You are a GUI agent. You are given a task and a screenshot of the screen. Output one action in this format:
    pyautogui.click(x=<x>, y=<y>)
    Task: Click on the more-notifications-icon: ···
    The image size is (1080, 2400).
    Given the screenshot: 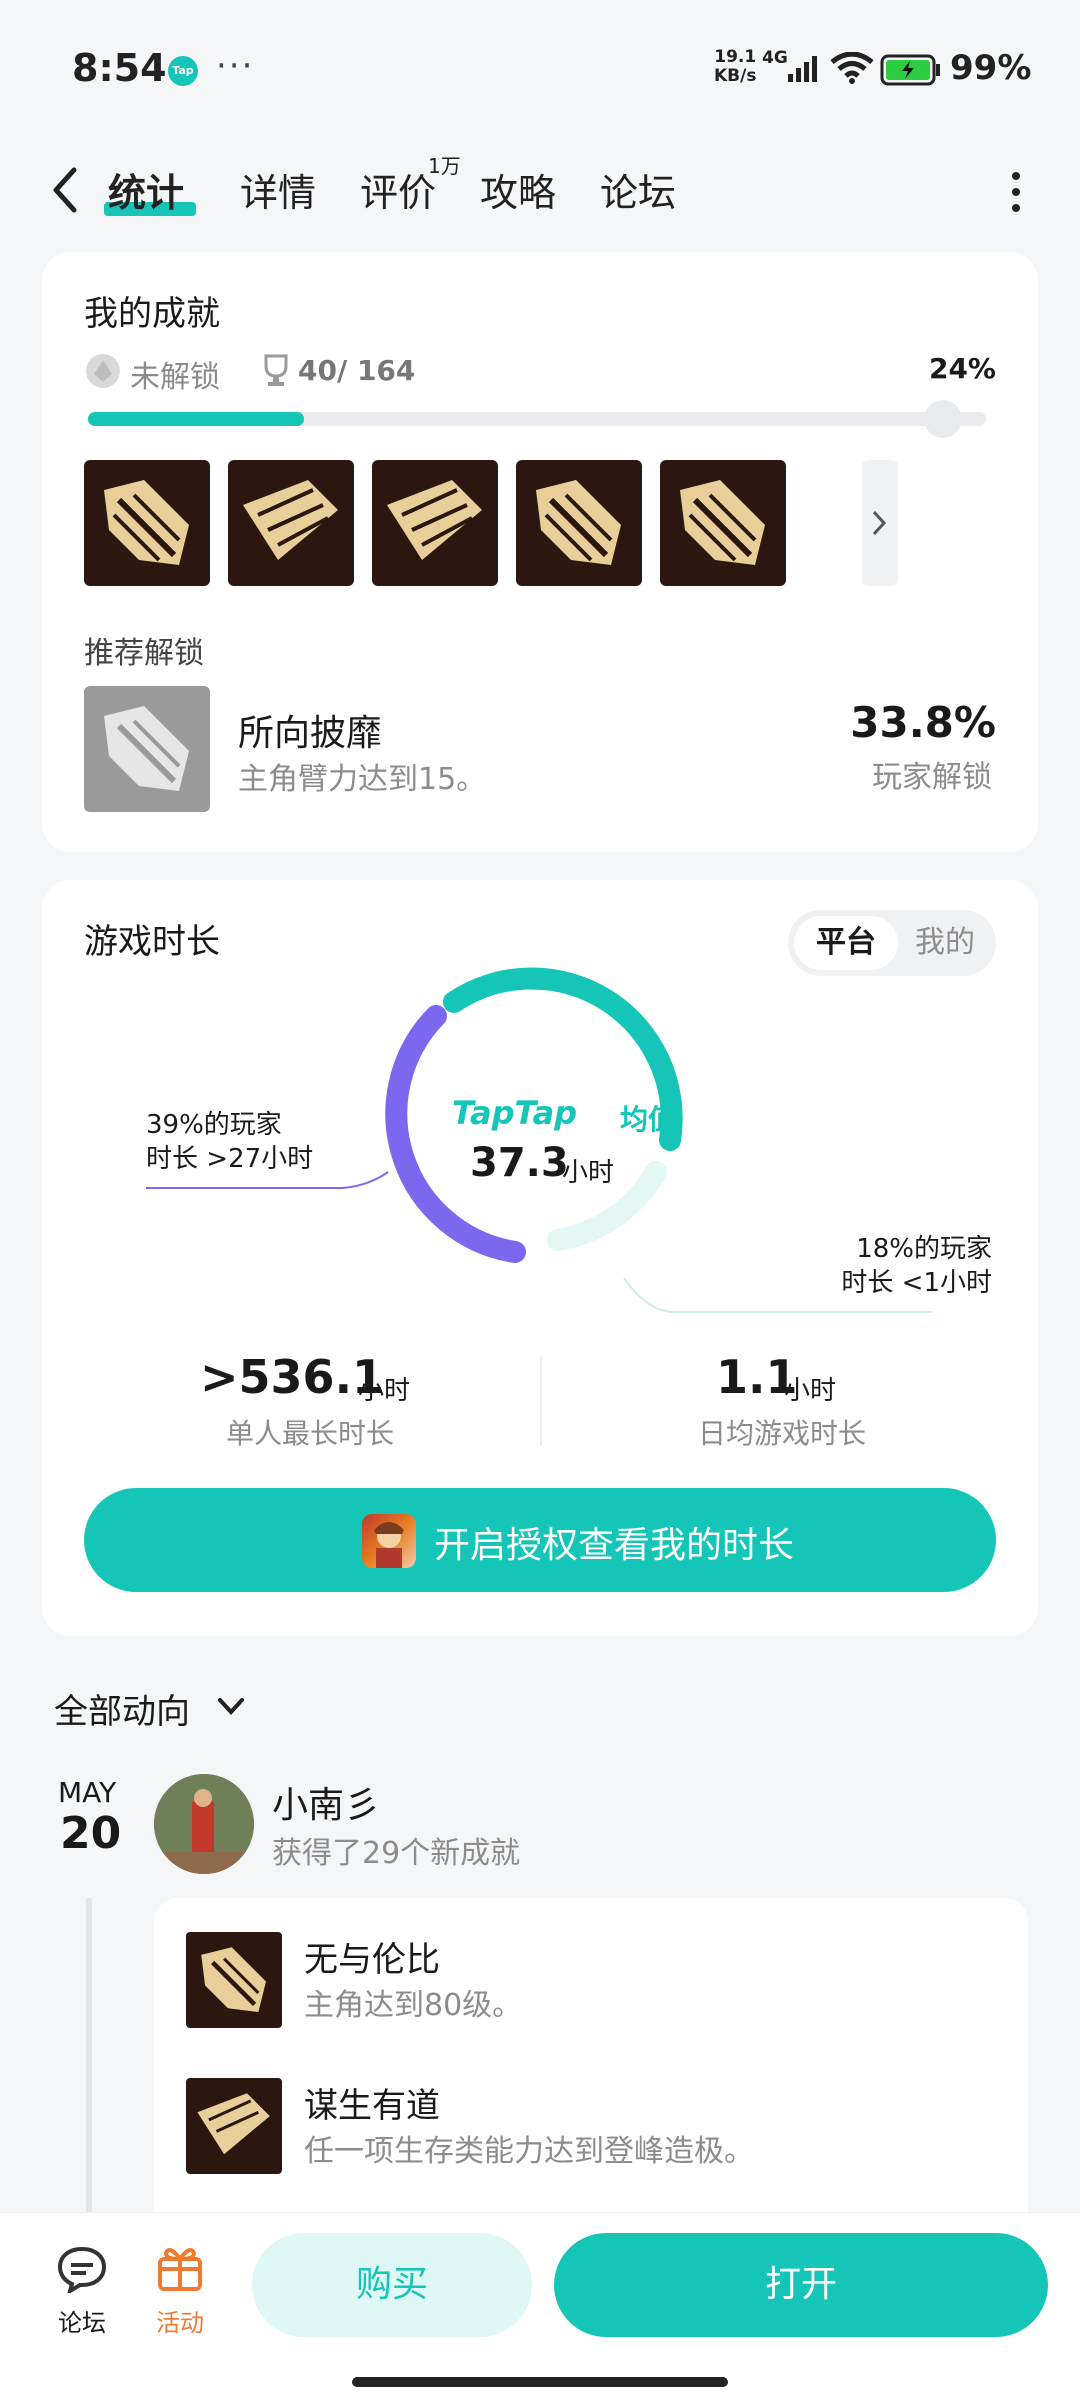 What is the action you would take?
    pyautogui.click(x=235, y=66)
    